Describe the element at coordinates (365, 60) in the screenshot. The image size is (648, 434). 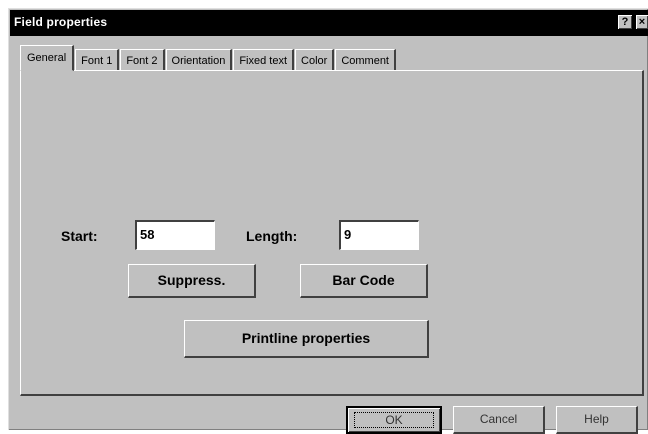
I see `tab-comment: Comment` at that location.